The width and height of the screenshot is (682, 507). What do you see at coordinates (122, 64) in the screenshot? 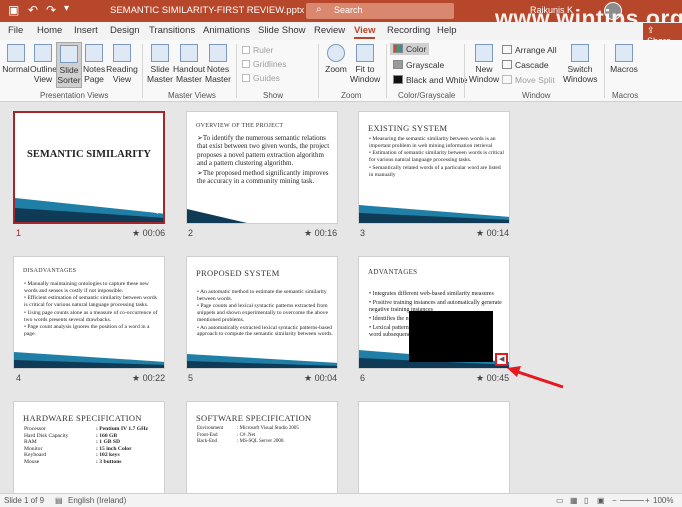
I see `reading-view-button: Reading View` at bounding box center [122, 64].